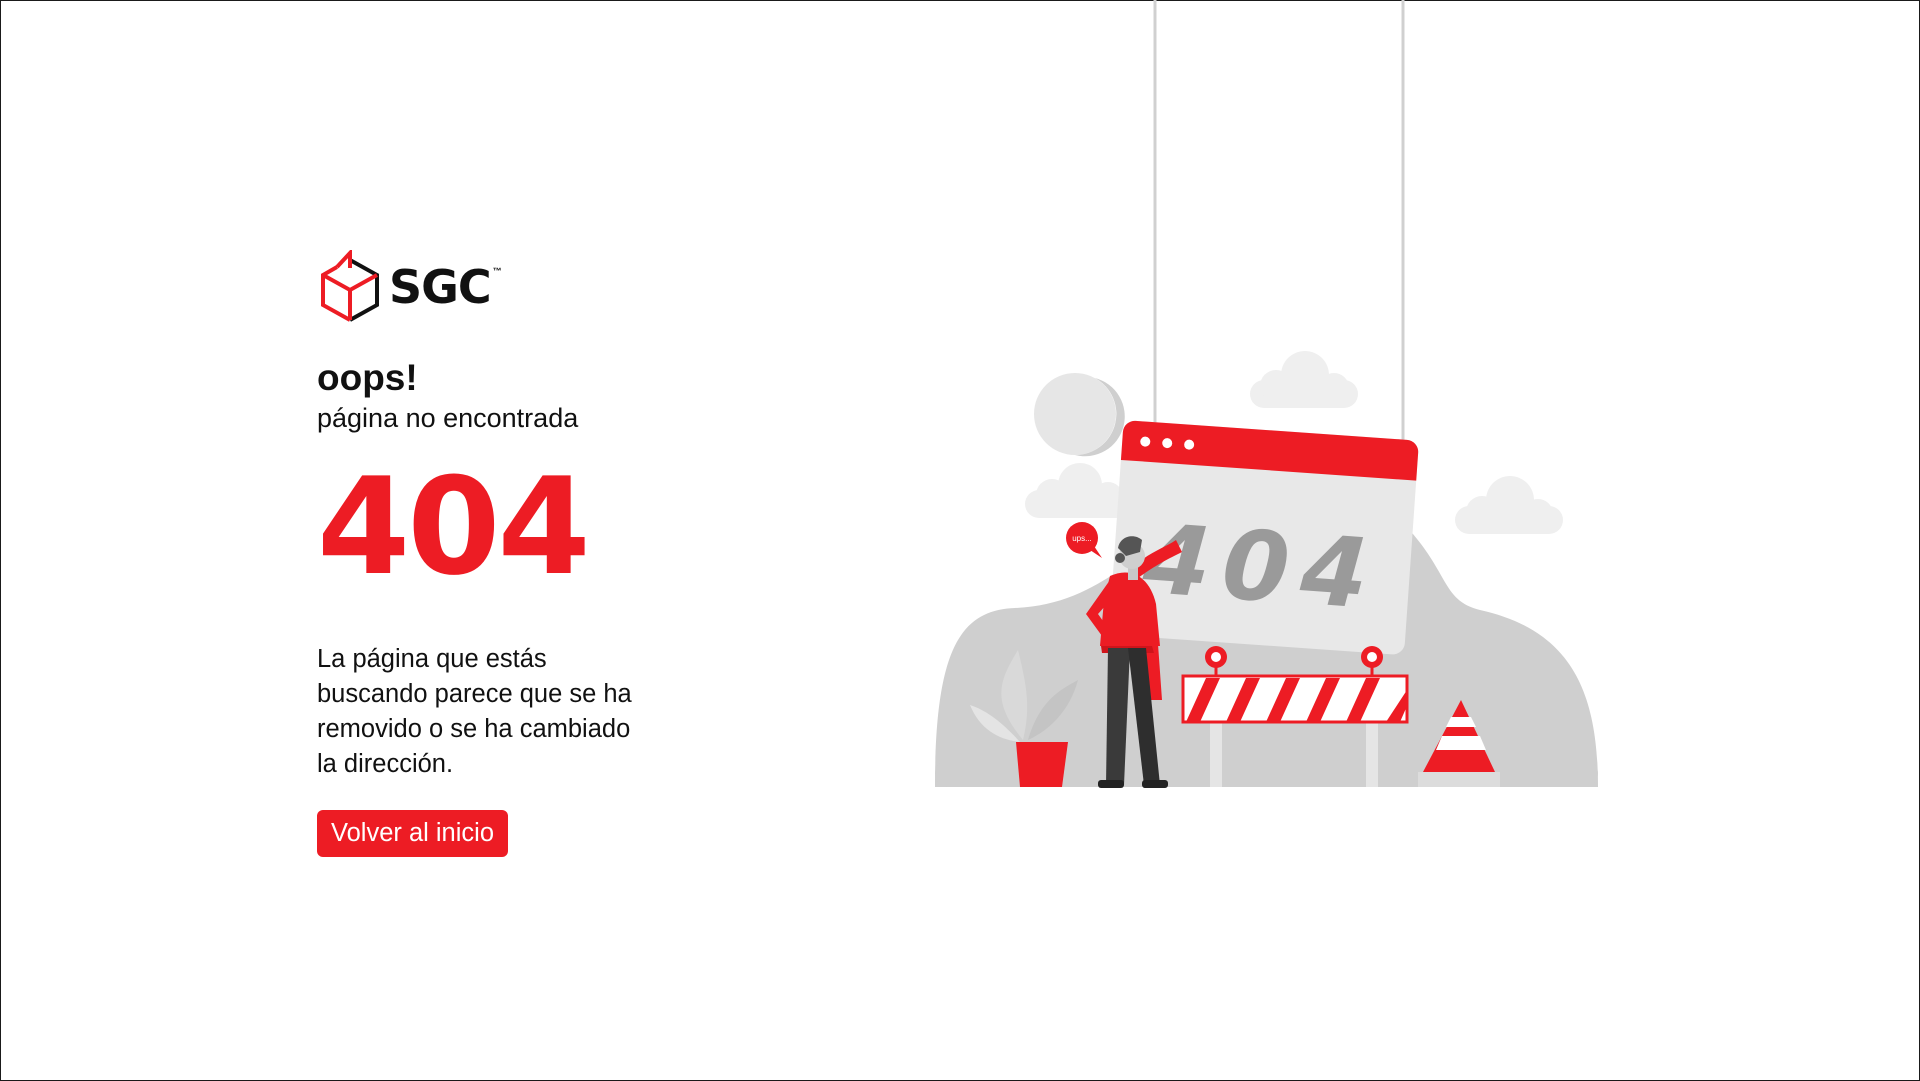 Image resolution: width=1920 pixels, height=1081 pixels. I want to click on page-subheading: página no encontrada, so click(448, 417).